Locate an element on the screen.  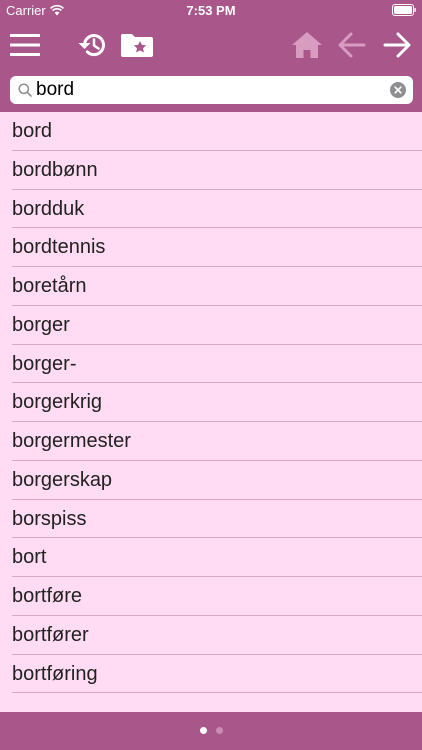
history-button is located at coordinates (92, 45).